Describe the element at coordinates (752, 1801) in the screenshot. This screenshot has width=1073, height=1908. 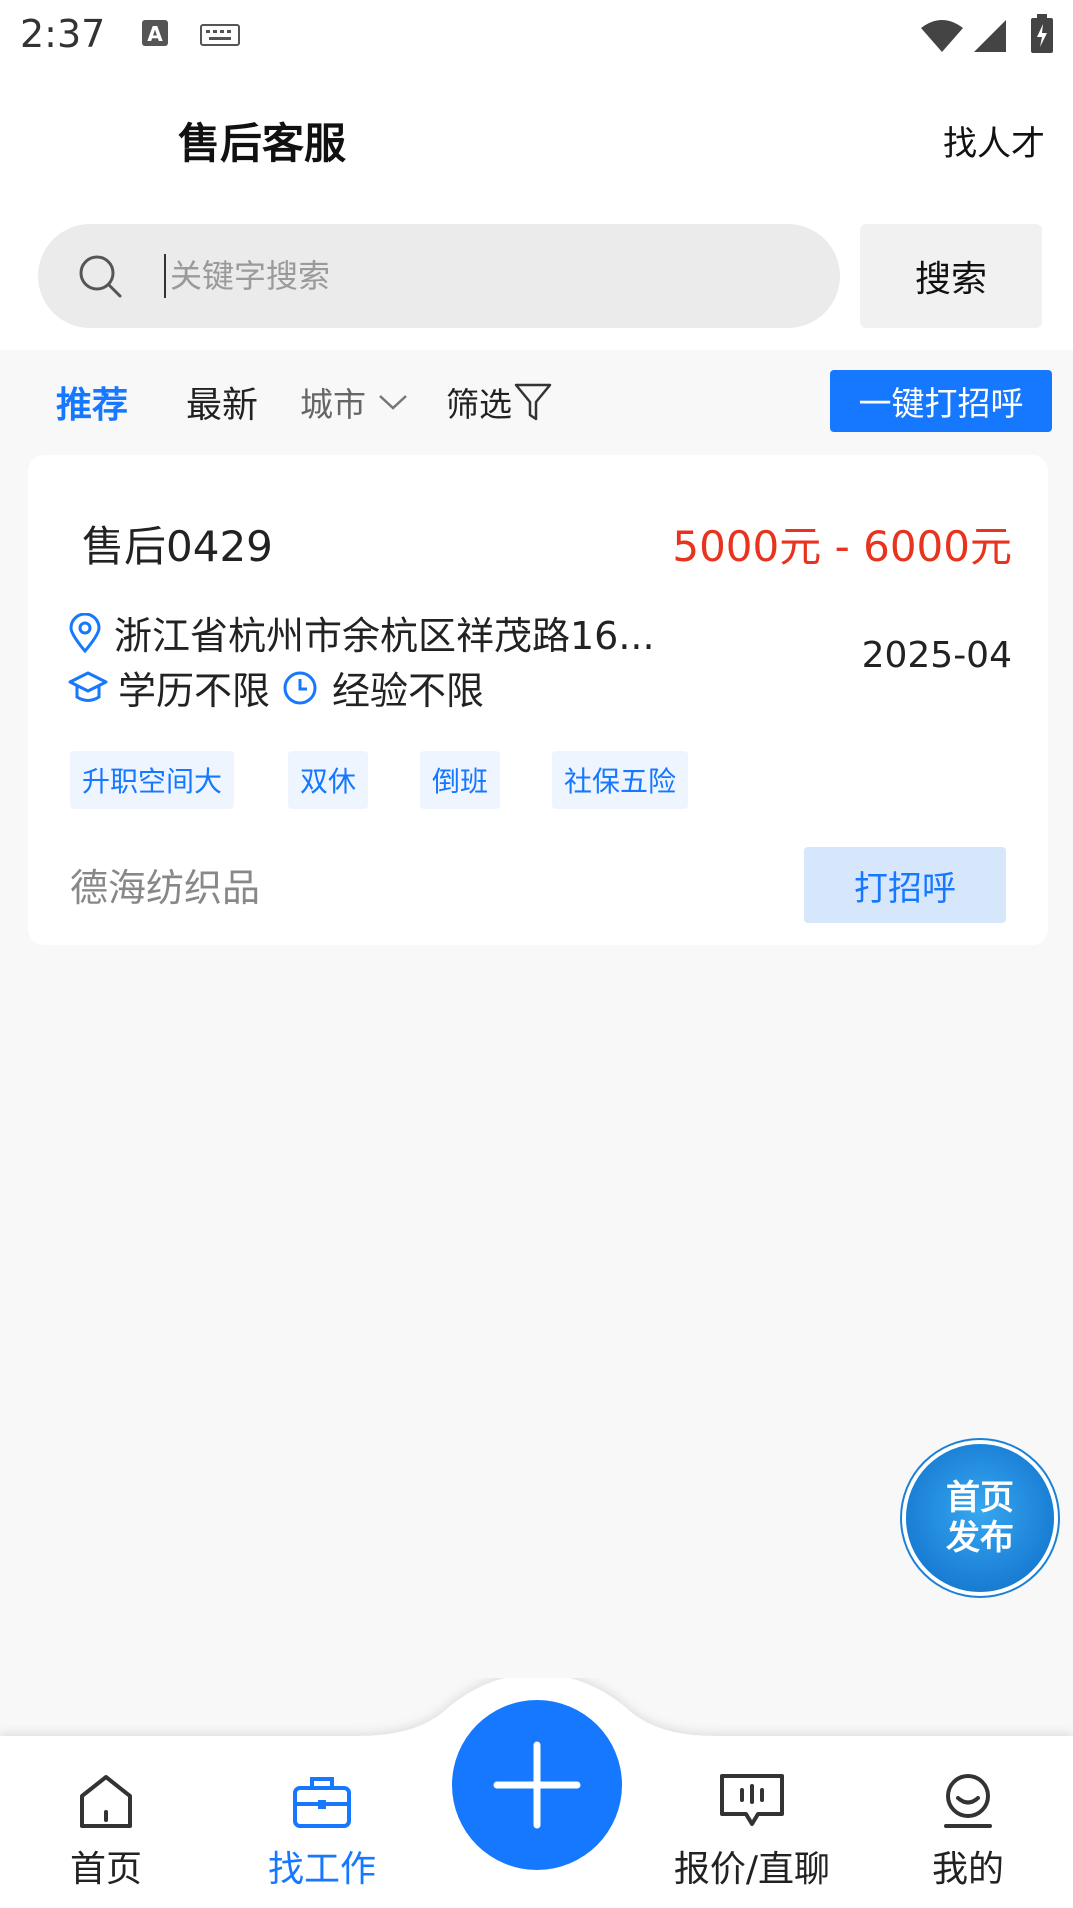
I see `chat-bubble-icon` at that location.